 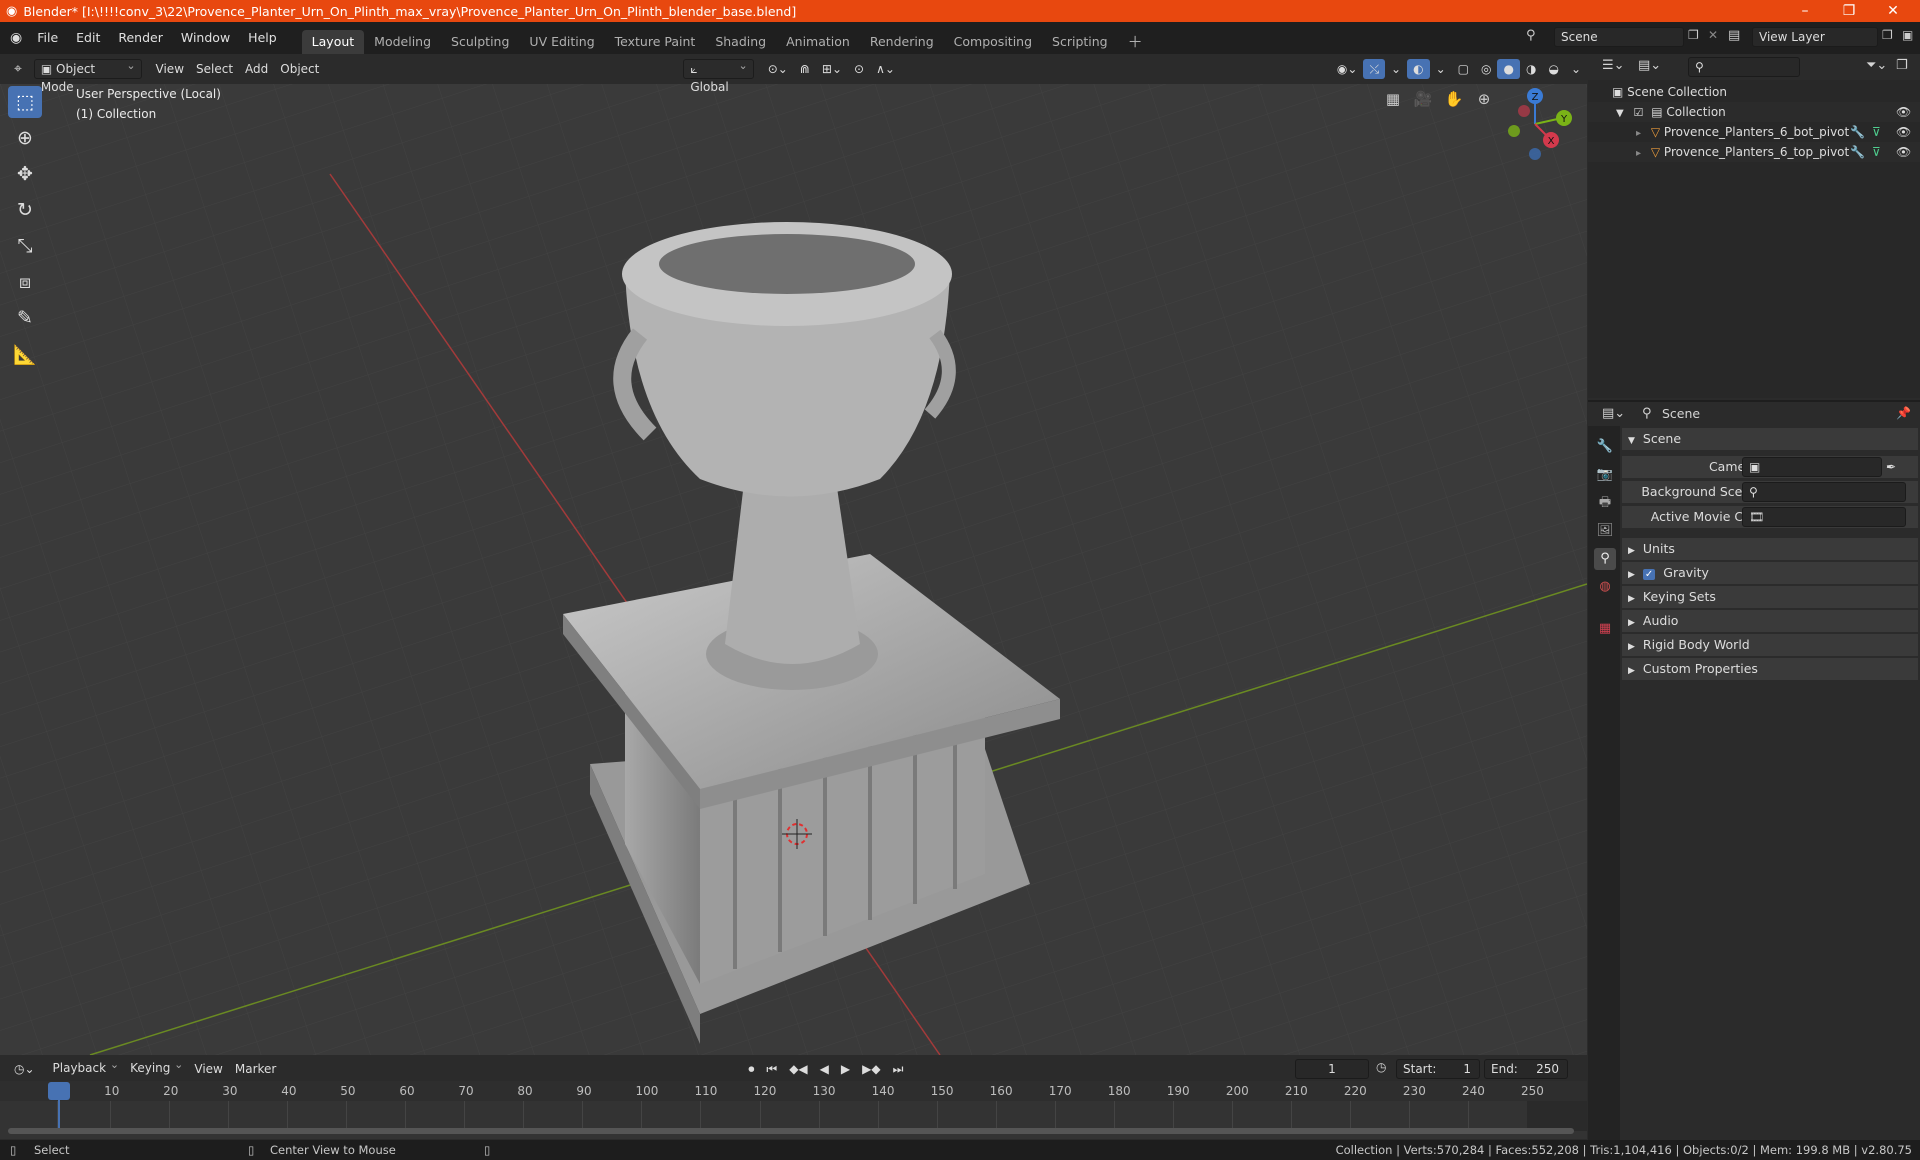 I want to click on panel-gravity: ▶ ✓ Gravity, so click(x=1770, y=573).